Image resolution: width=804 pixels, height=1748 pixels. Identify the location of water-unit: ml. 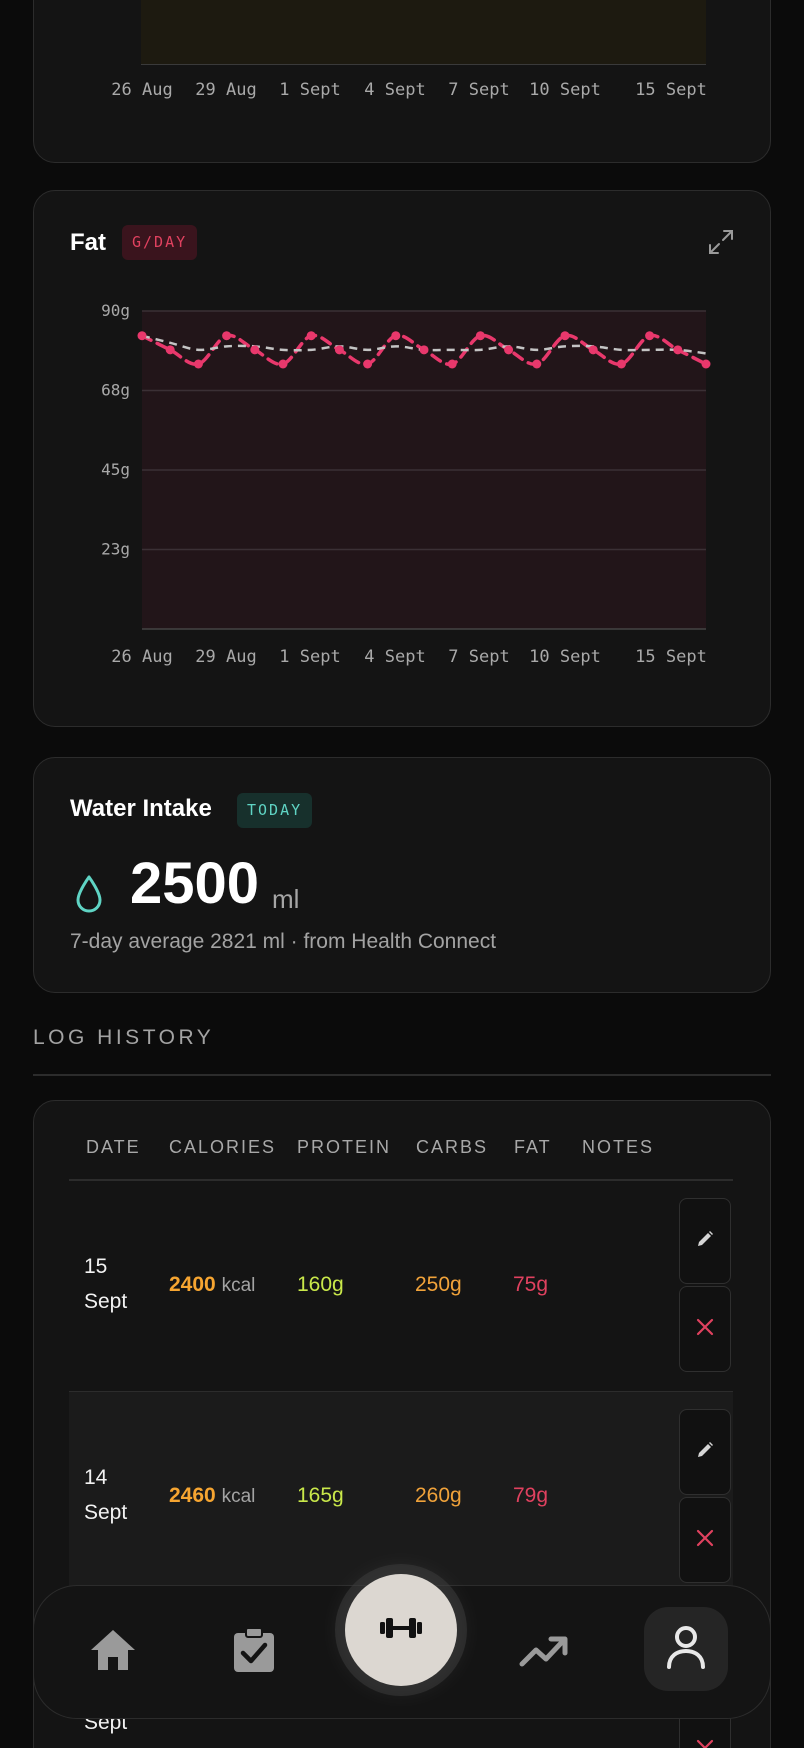
(286, 899).